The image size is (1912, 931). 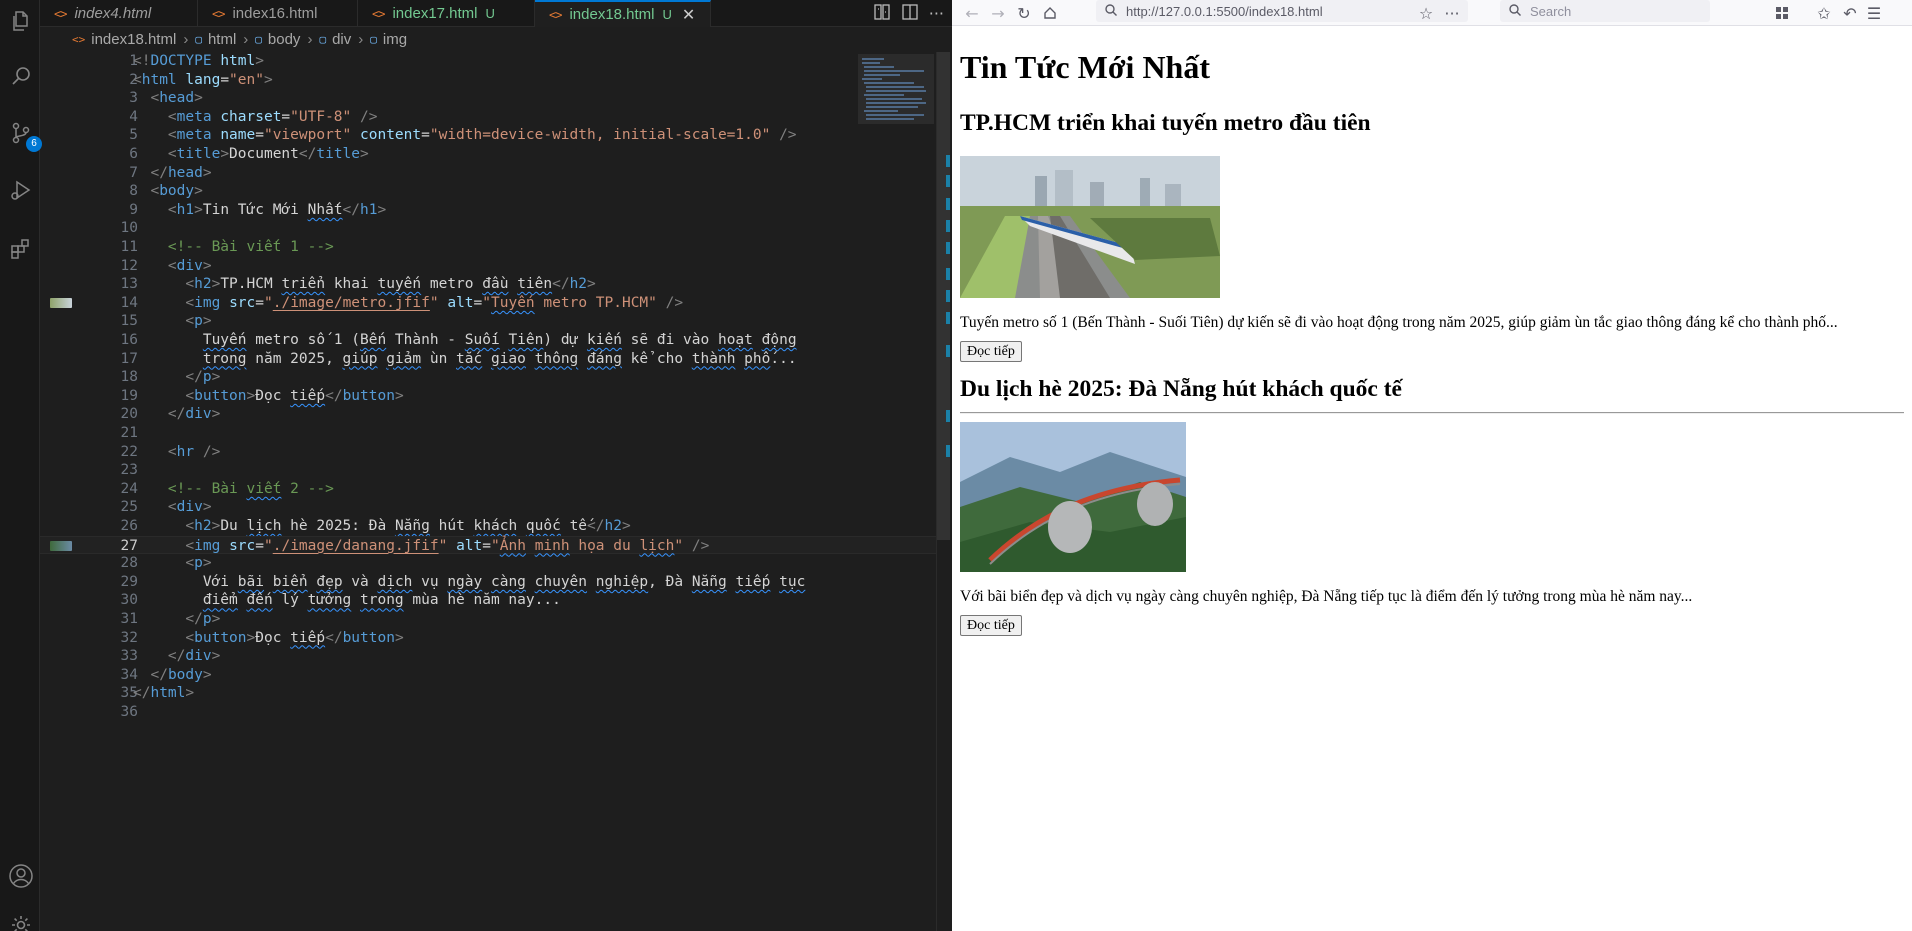 What do you see at coordinates (1426, 13) in the screenshot?
I see `bookmark-star-icon: ☆` at bounding box center [1426, 13].